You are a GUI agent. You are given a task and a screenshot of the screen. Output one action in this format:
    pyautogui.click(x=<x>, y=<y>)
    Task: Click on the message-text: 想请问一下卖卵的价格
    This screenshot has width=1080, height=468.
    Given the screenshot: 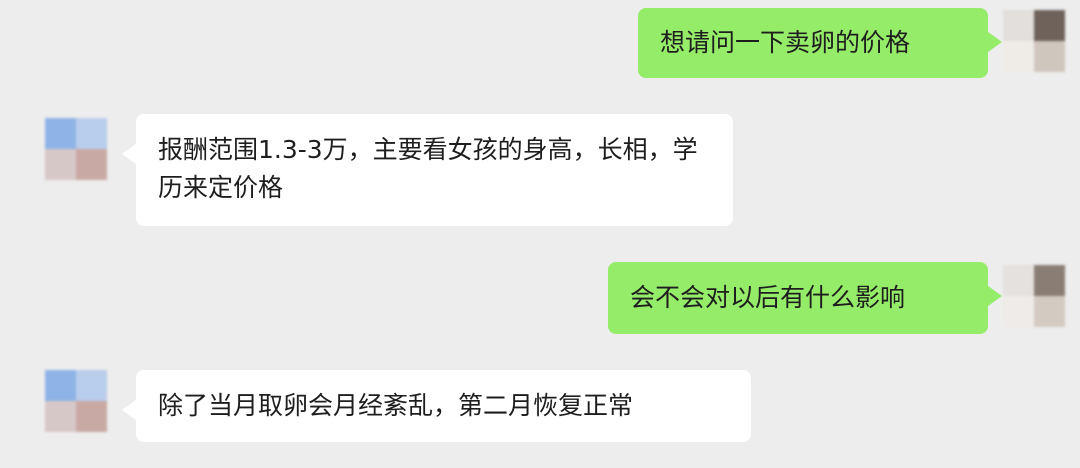 What is the action you would take?
    pyautogui.click(x=785, y=42)
    